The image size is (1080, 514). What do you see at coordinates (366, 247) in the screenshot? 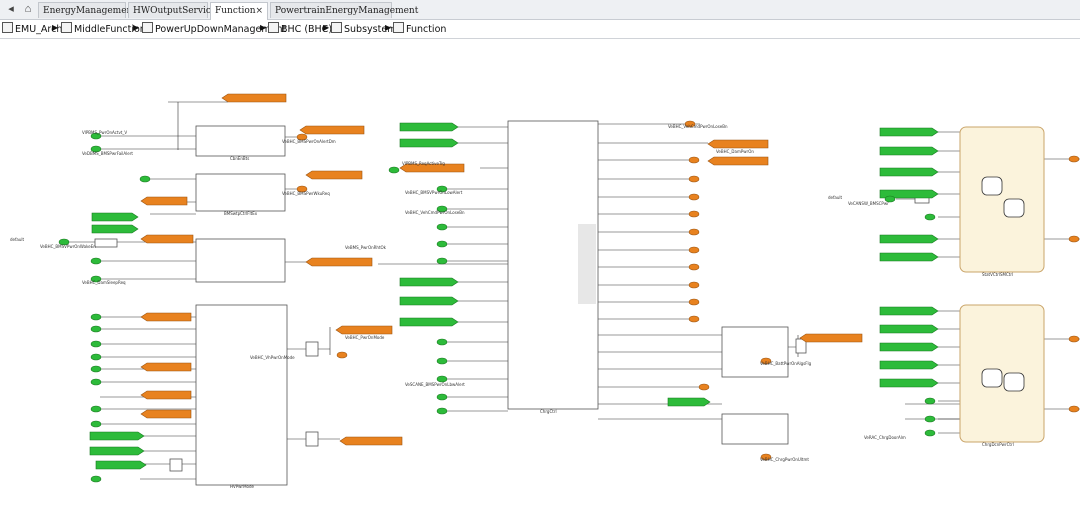
I see `goto-label: VeBMS_PwrOnRhtOk` at bounding box center [366, 247].